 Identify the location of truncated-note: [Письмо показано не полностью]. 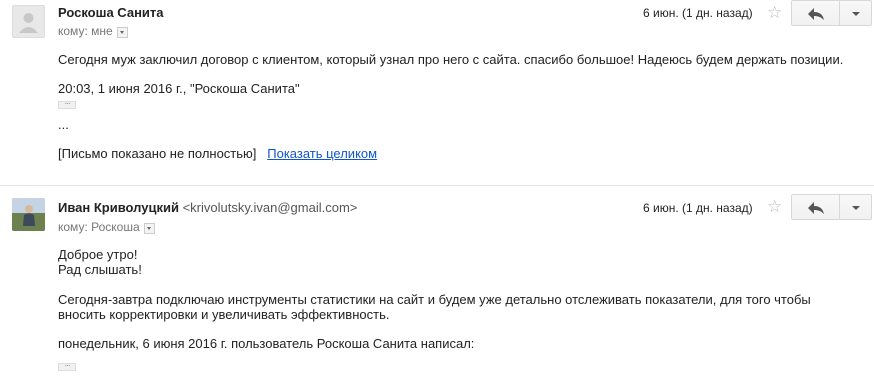
(157, 153).